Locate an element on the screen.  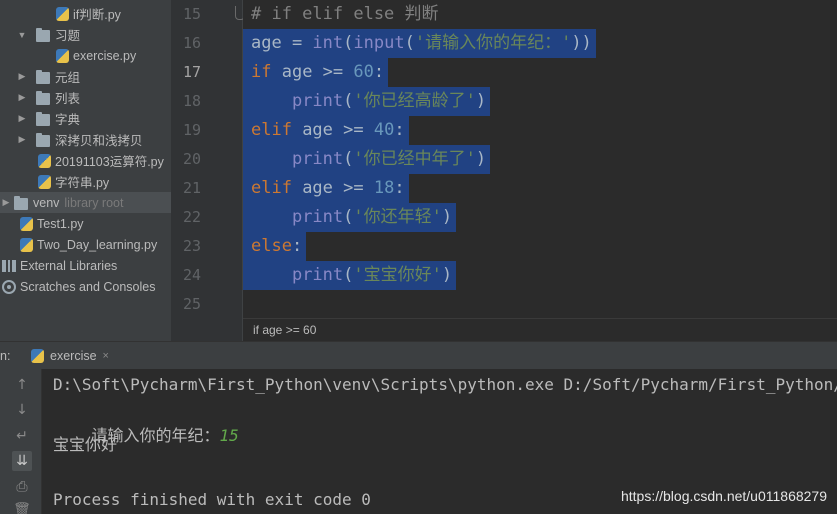
code-token: '你已经高龄了' is located at coordinates (414, 101).